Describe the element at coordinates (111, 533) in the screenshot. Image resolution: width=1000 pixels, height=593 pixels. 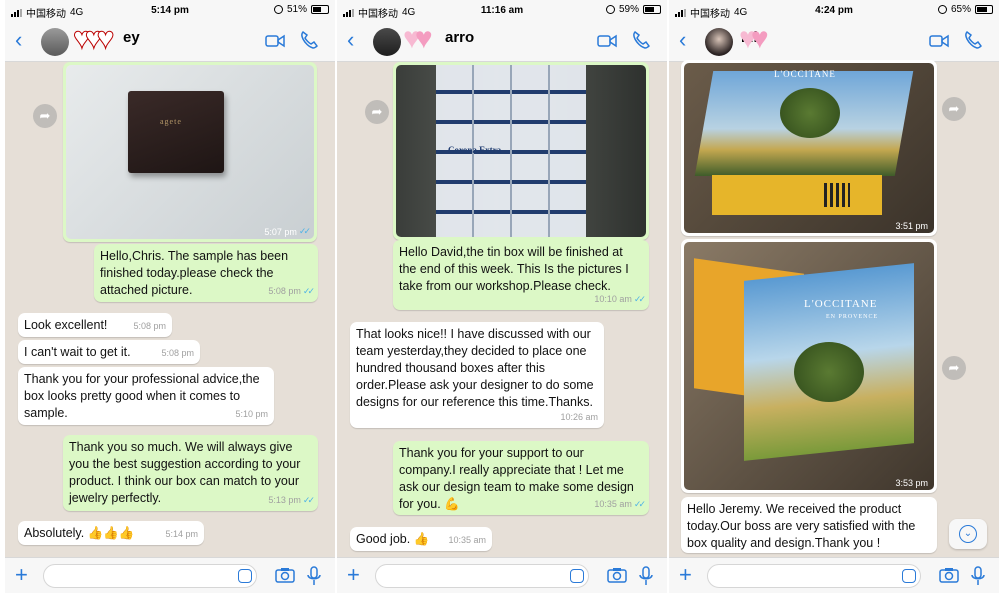
I see `message-bubble: Absolutely. 👍👍👍 5:14 pm` at that location.